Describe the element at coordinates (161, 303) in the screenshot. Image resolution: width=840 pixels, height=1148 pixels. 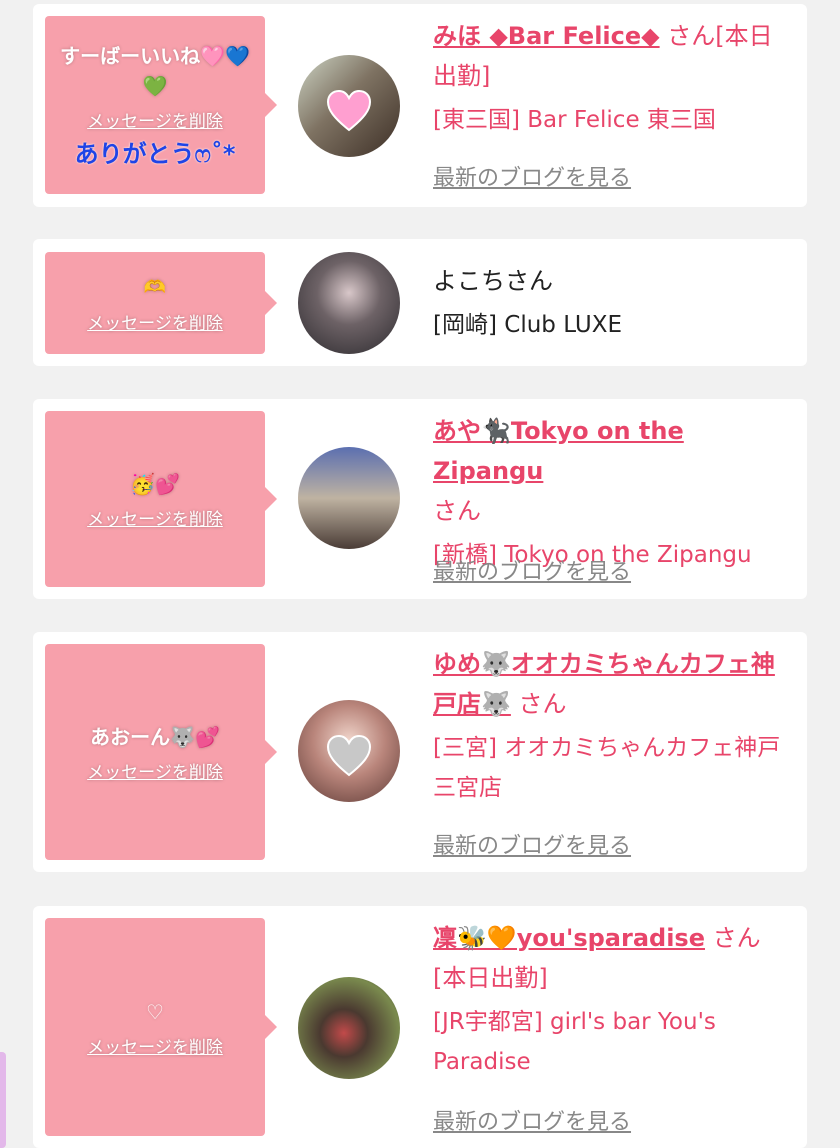
I see `message-bubble: 🫶 メッセージを削除` at that location.